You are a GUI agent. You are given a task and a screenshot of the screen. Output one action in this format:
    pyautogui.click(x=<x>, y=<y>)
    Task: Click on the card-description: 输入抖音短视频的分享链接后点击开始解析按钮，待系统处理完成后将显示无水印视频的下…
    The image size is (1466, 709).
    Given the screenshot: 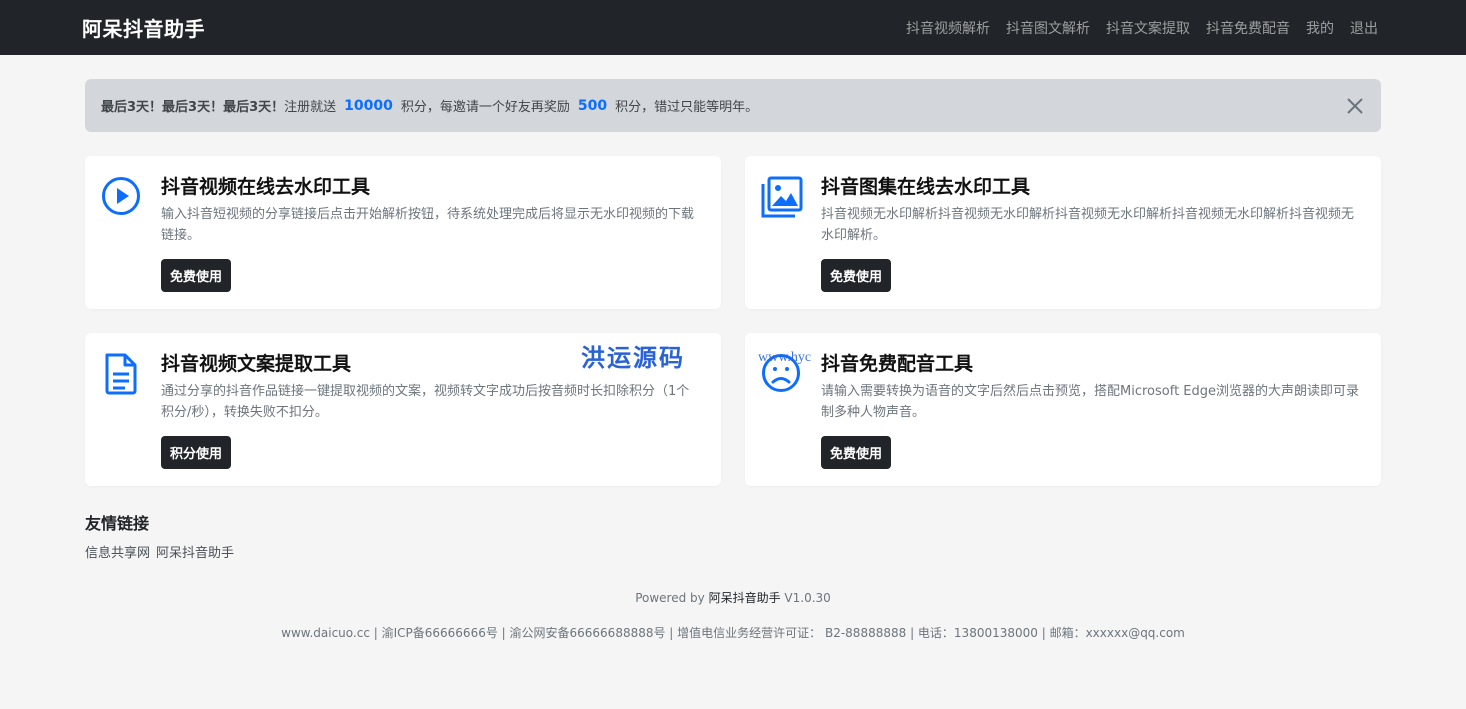 What is the action you would take?
    pyautogui.click(x=428, y=225)
    